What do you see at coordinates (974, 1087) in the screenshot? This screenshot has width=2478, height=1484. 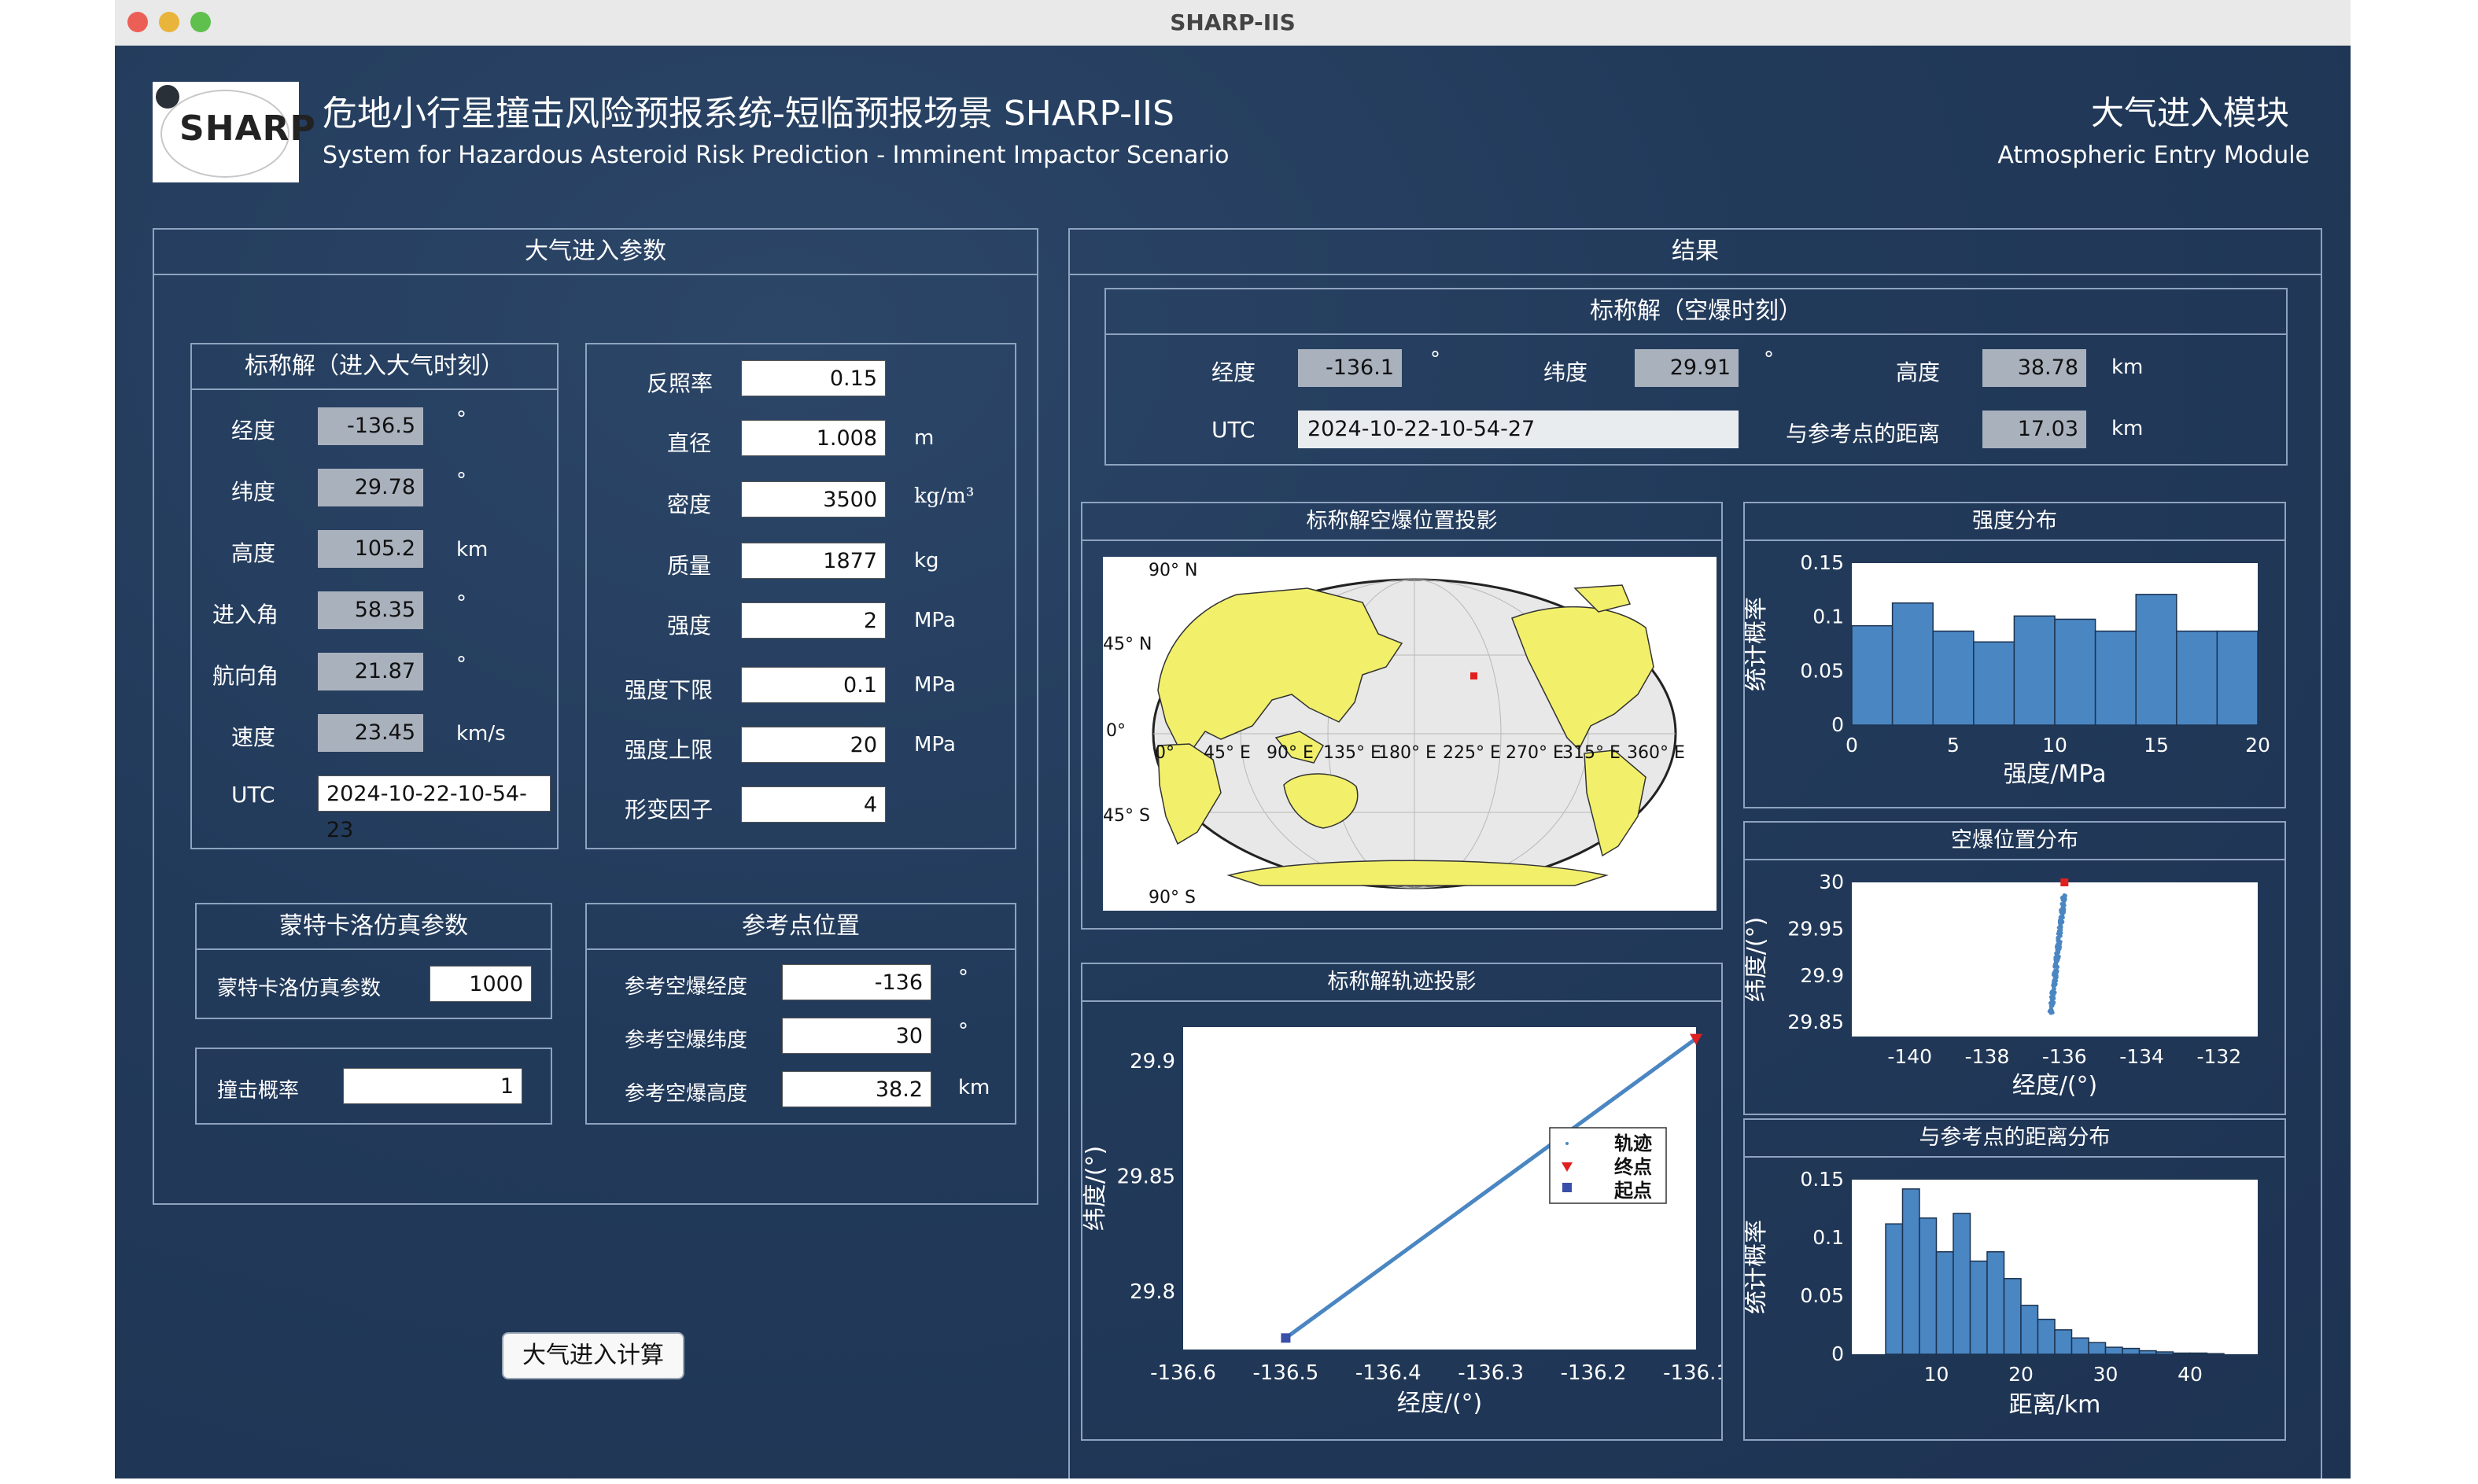 I see `ref-alt-unit: km` at bounding box center [974, 1087].